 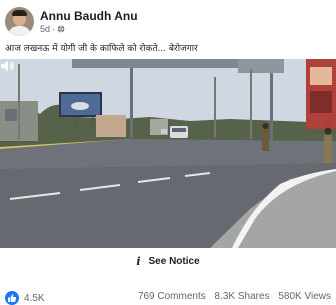 What do you see at coordinates (138, 261) in the screenshot?
I see `info-icon: i` at bounding box center [138, 261].